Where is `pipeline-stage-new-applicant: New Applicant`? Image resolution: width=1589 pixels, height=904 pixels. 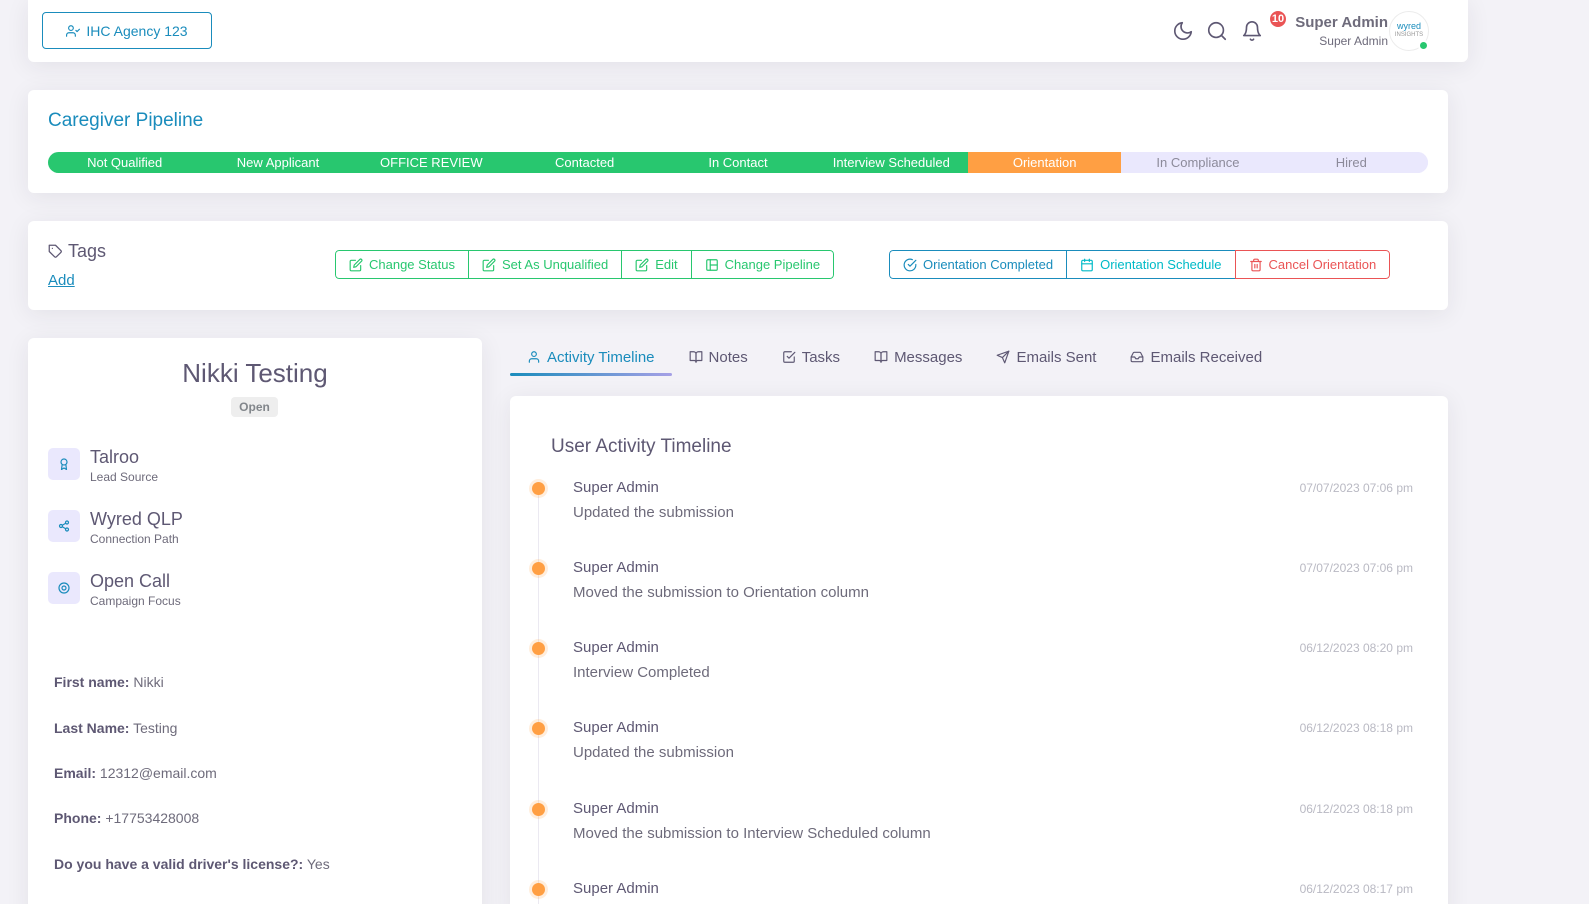
pipeline-stage-new-applicant: New Applicant is located at coordinates (278, 162).